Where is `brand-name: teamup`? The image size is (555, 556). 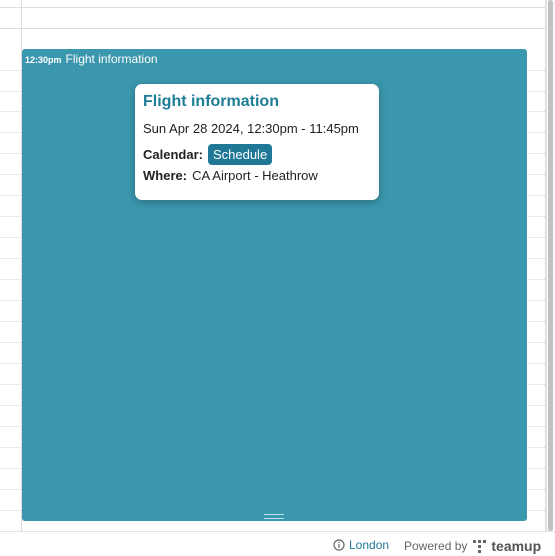
brand-name: teamup is located at coordinates (516, 546).